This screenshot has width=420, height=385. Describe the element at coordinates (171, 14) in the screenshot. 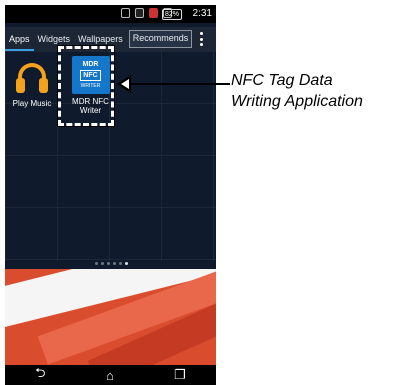

I see `battery-indicator: 82%` at that location.